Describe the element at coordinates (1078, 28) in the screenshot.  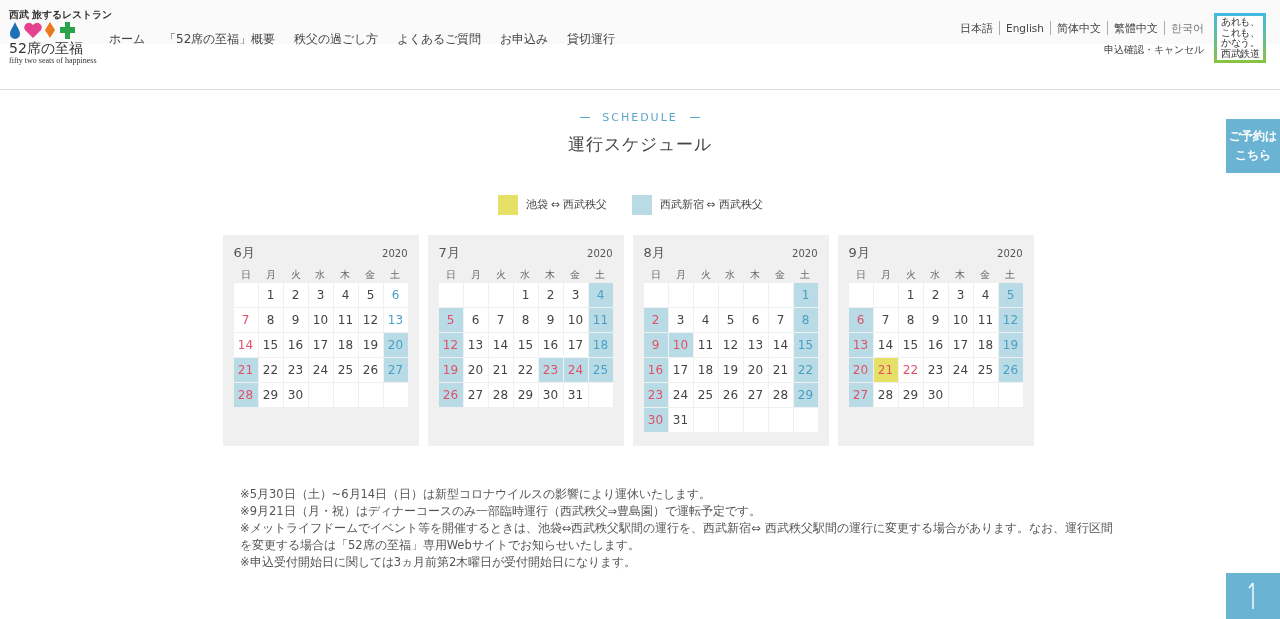
I see `language-link: 简体中文` at that location.